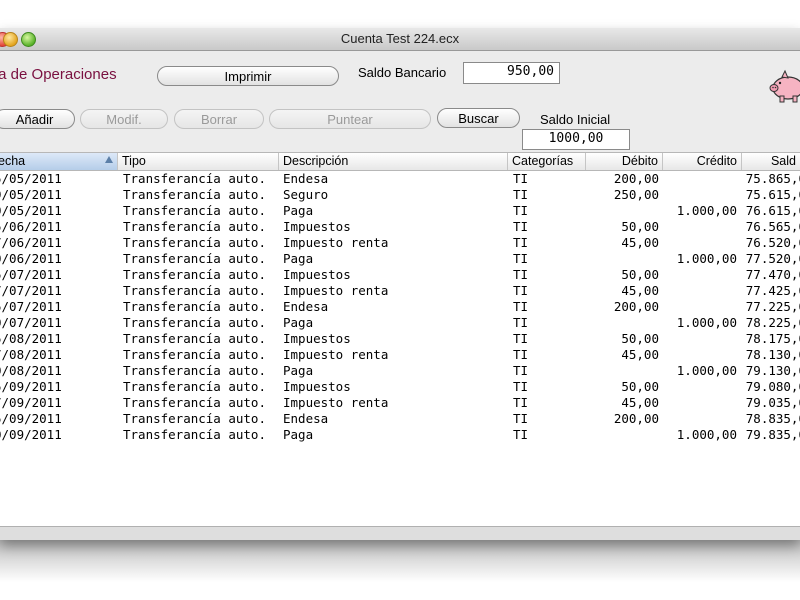 The image size is (800, 600). I want to click on cell-fecha: 5/05/2011, so click(31, 178).